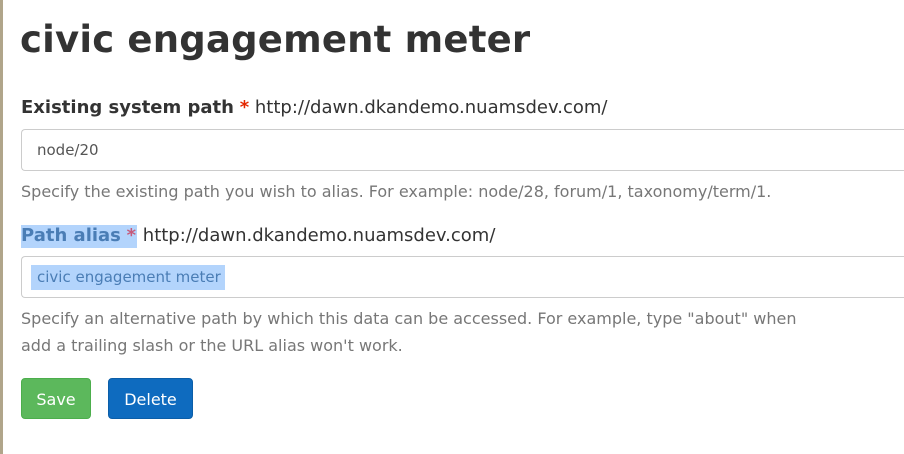  I want to click on path-alias-value: civic engagement meter, so click(128, 277).